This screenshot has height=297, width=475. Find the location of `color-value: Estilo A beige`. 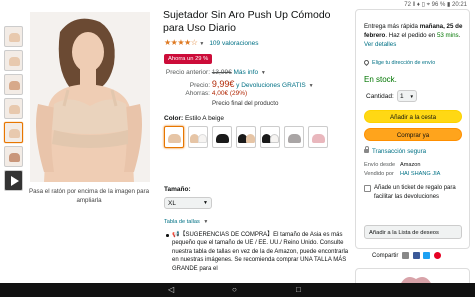

color-value: Estilo A beige is located at coordinates (204, 118).